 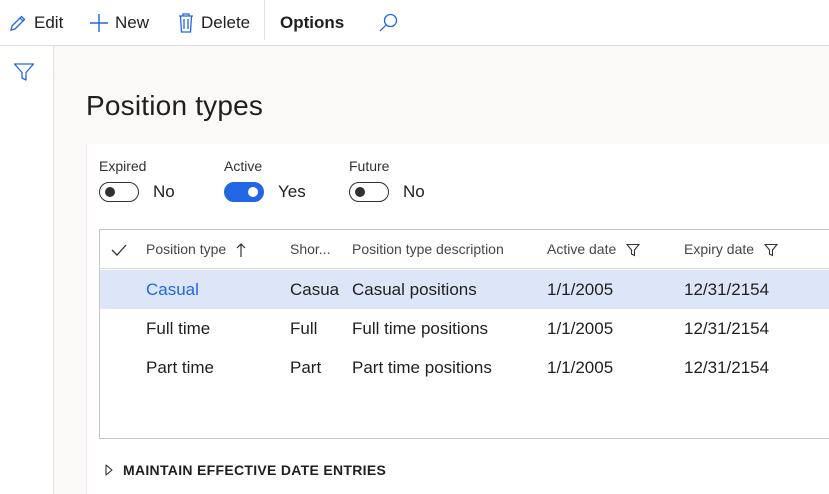 What do you see at coordinates (315, 289) in the screenshot?
I see `short-name-cell: Casua` at bounding box center [315, 289].